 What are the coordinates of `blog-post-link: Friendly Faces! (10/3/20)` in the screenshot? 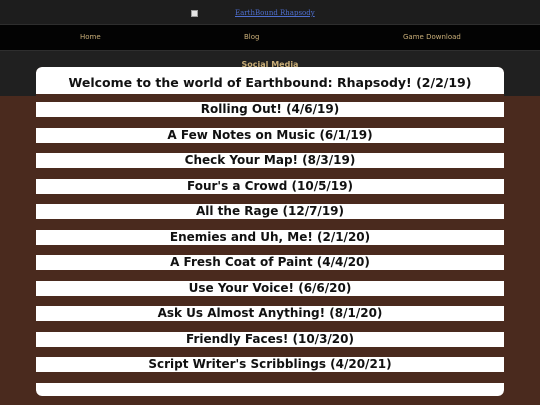 It's located at (270, 339).